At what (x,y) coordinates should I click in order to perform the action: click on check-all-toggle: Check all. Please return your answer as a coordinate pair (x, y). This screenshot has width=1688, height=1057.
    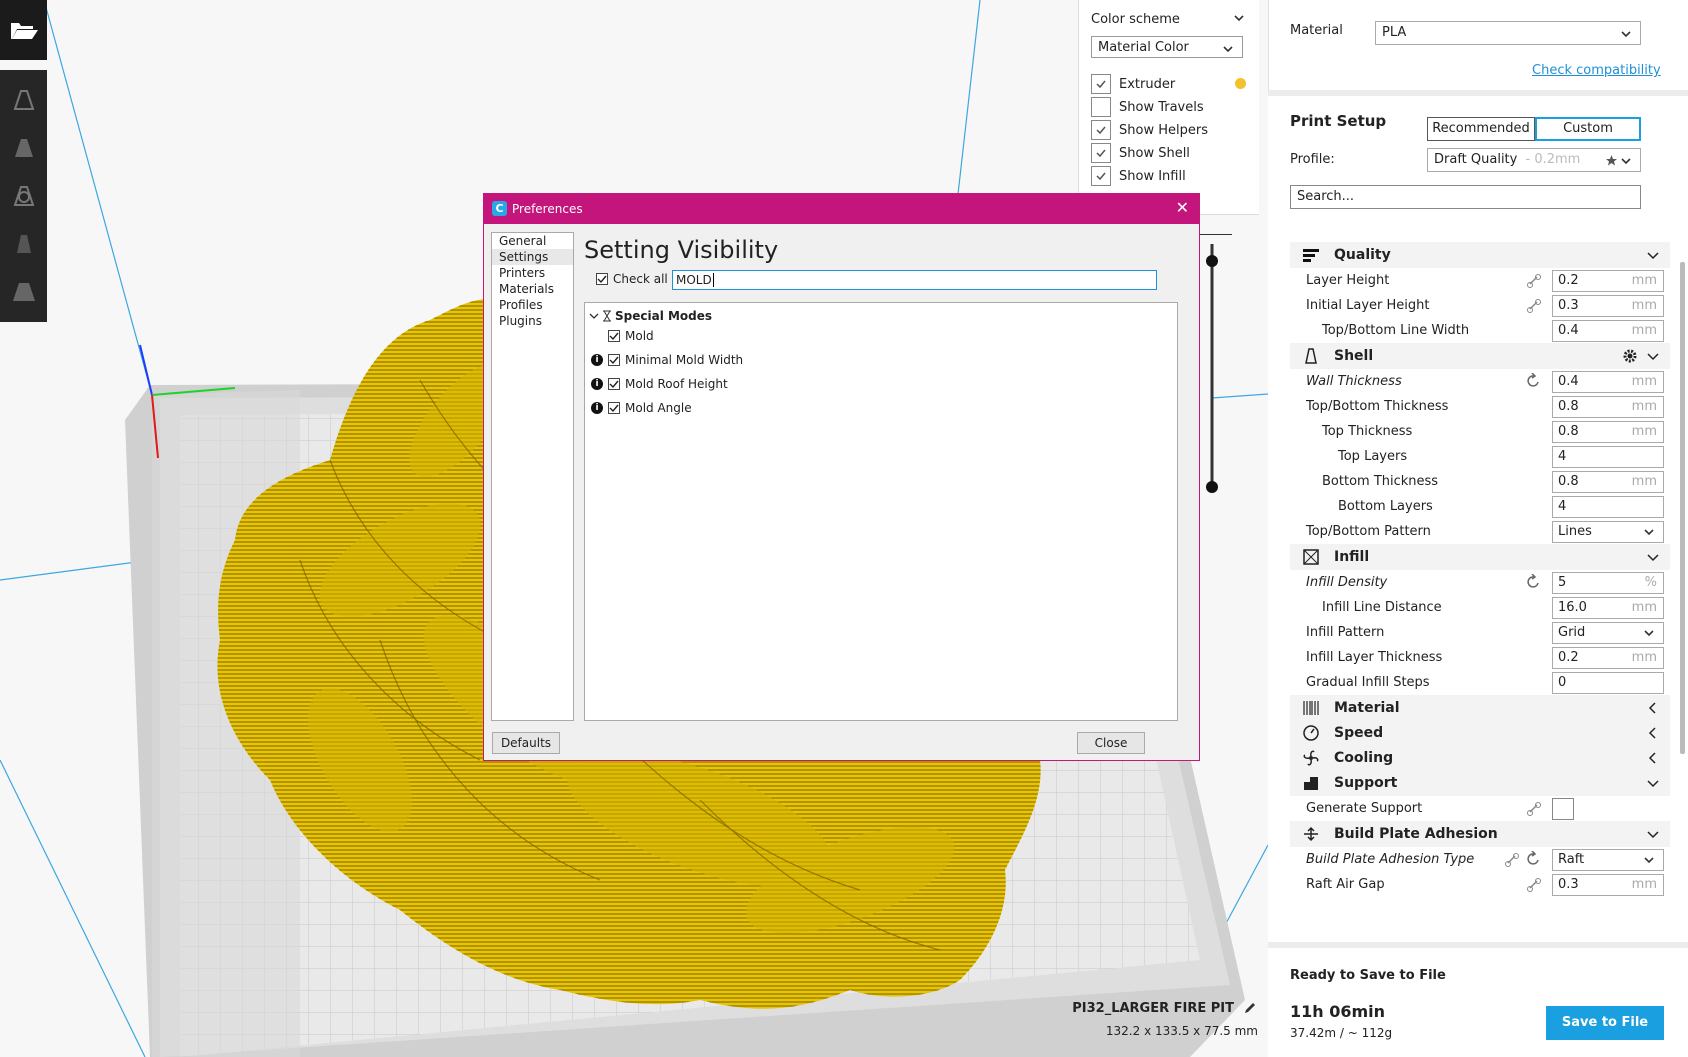
    Looking at the image, I should click on (632, 279).